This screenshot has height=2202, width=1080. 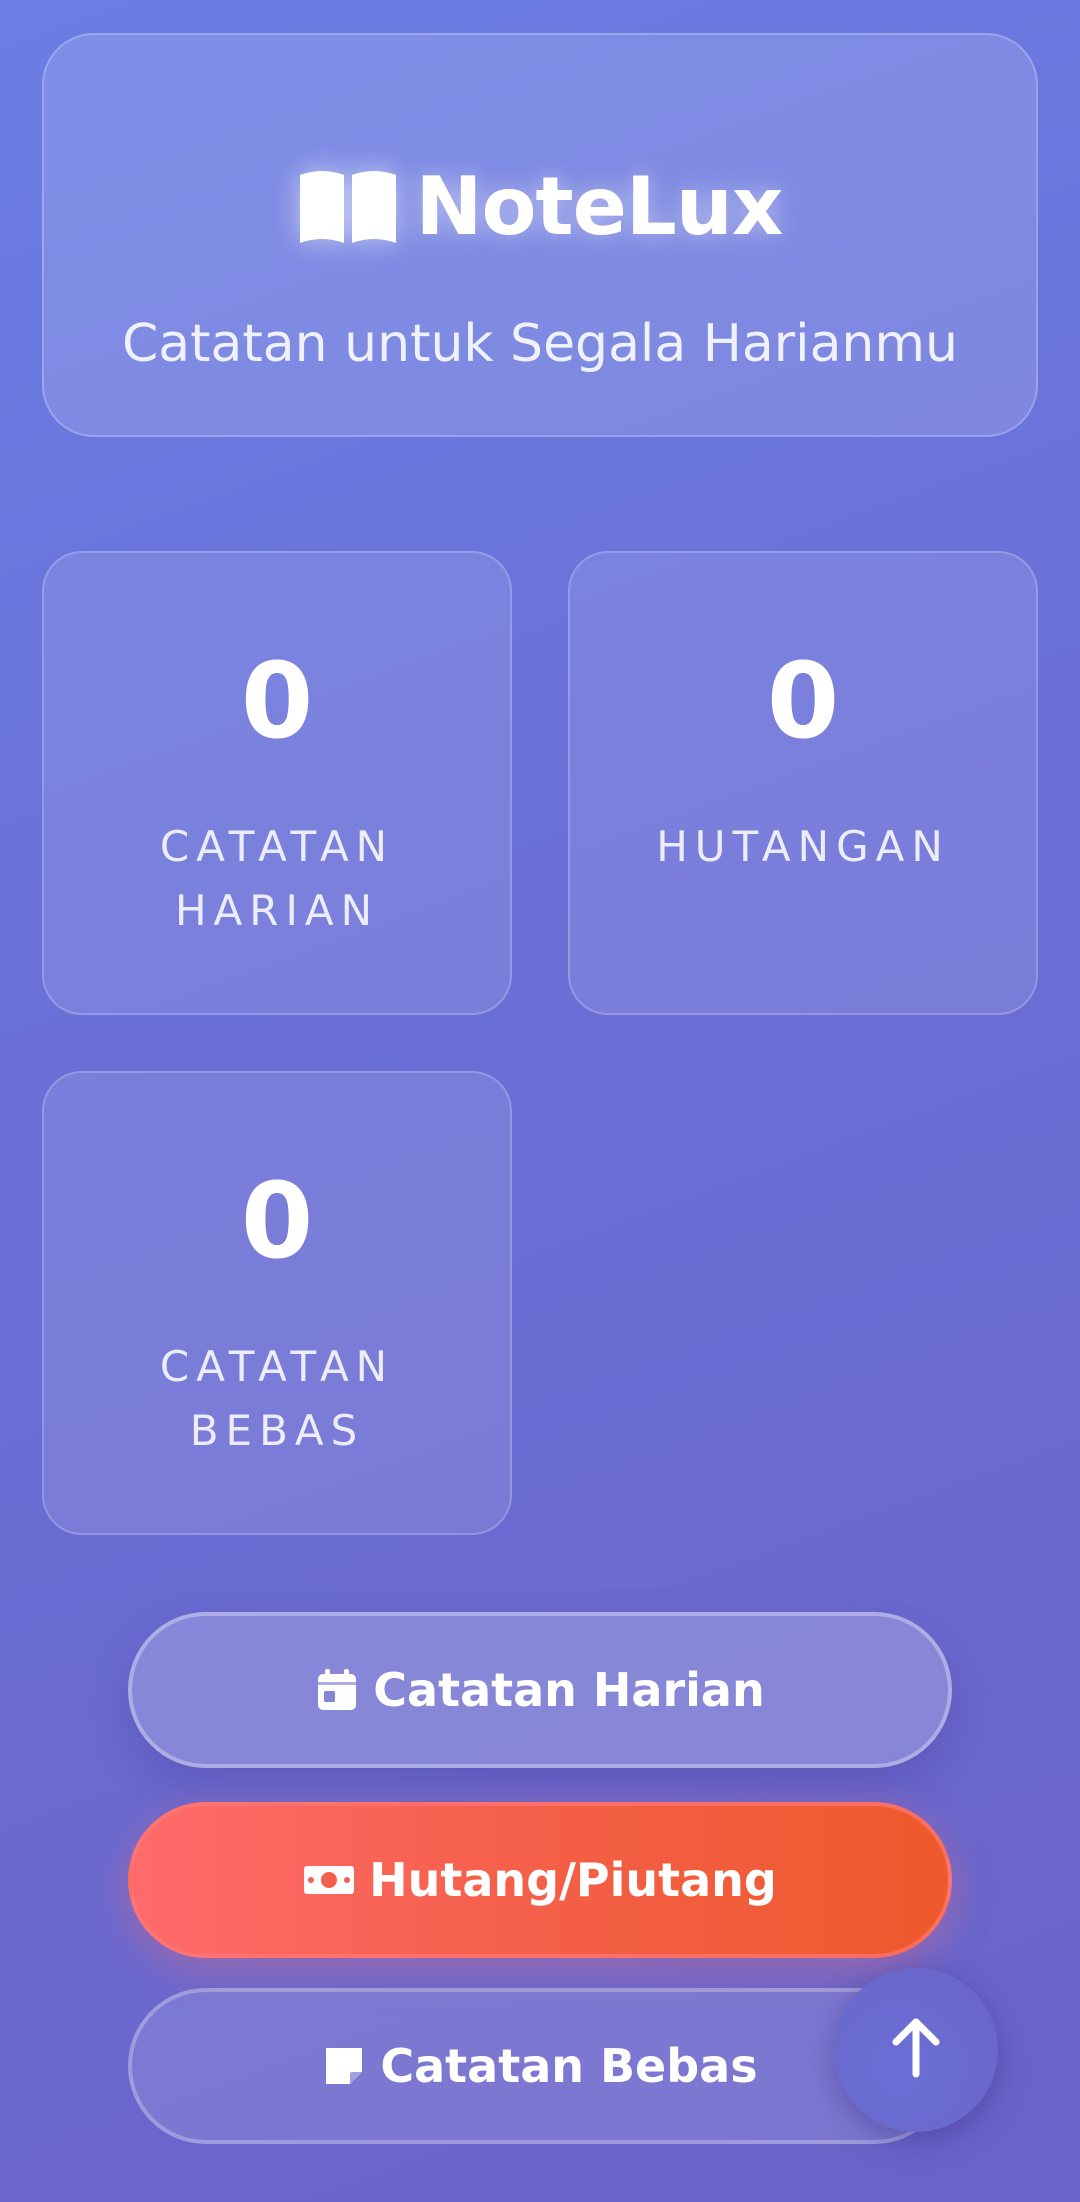 I want to click on debt-button: Hutang/Piutang, so click(x=540, y=1880).